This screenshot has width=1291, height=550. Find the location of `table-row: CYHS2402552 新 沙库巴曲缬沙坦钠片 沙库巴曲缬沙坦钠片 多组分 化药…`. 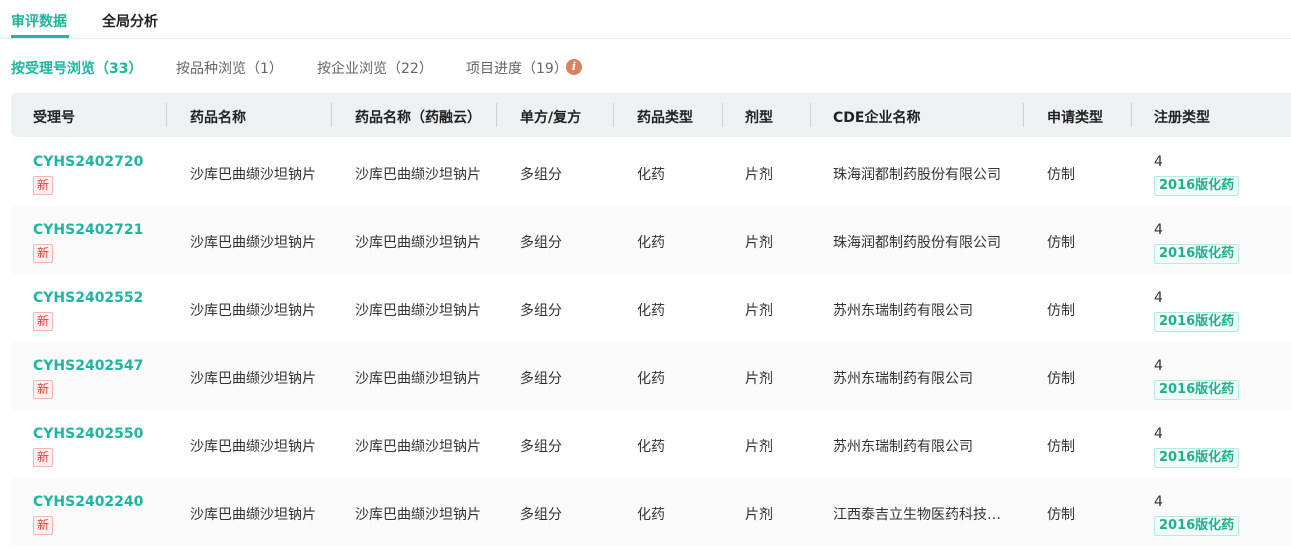

table-row: CYHS2402552 新 沙库巴曲缬沙坦钠片 沙库巴曲缬沙坦钠片 多组分 化药… is located at coordinates (651, 308).